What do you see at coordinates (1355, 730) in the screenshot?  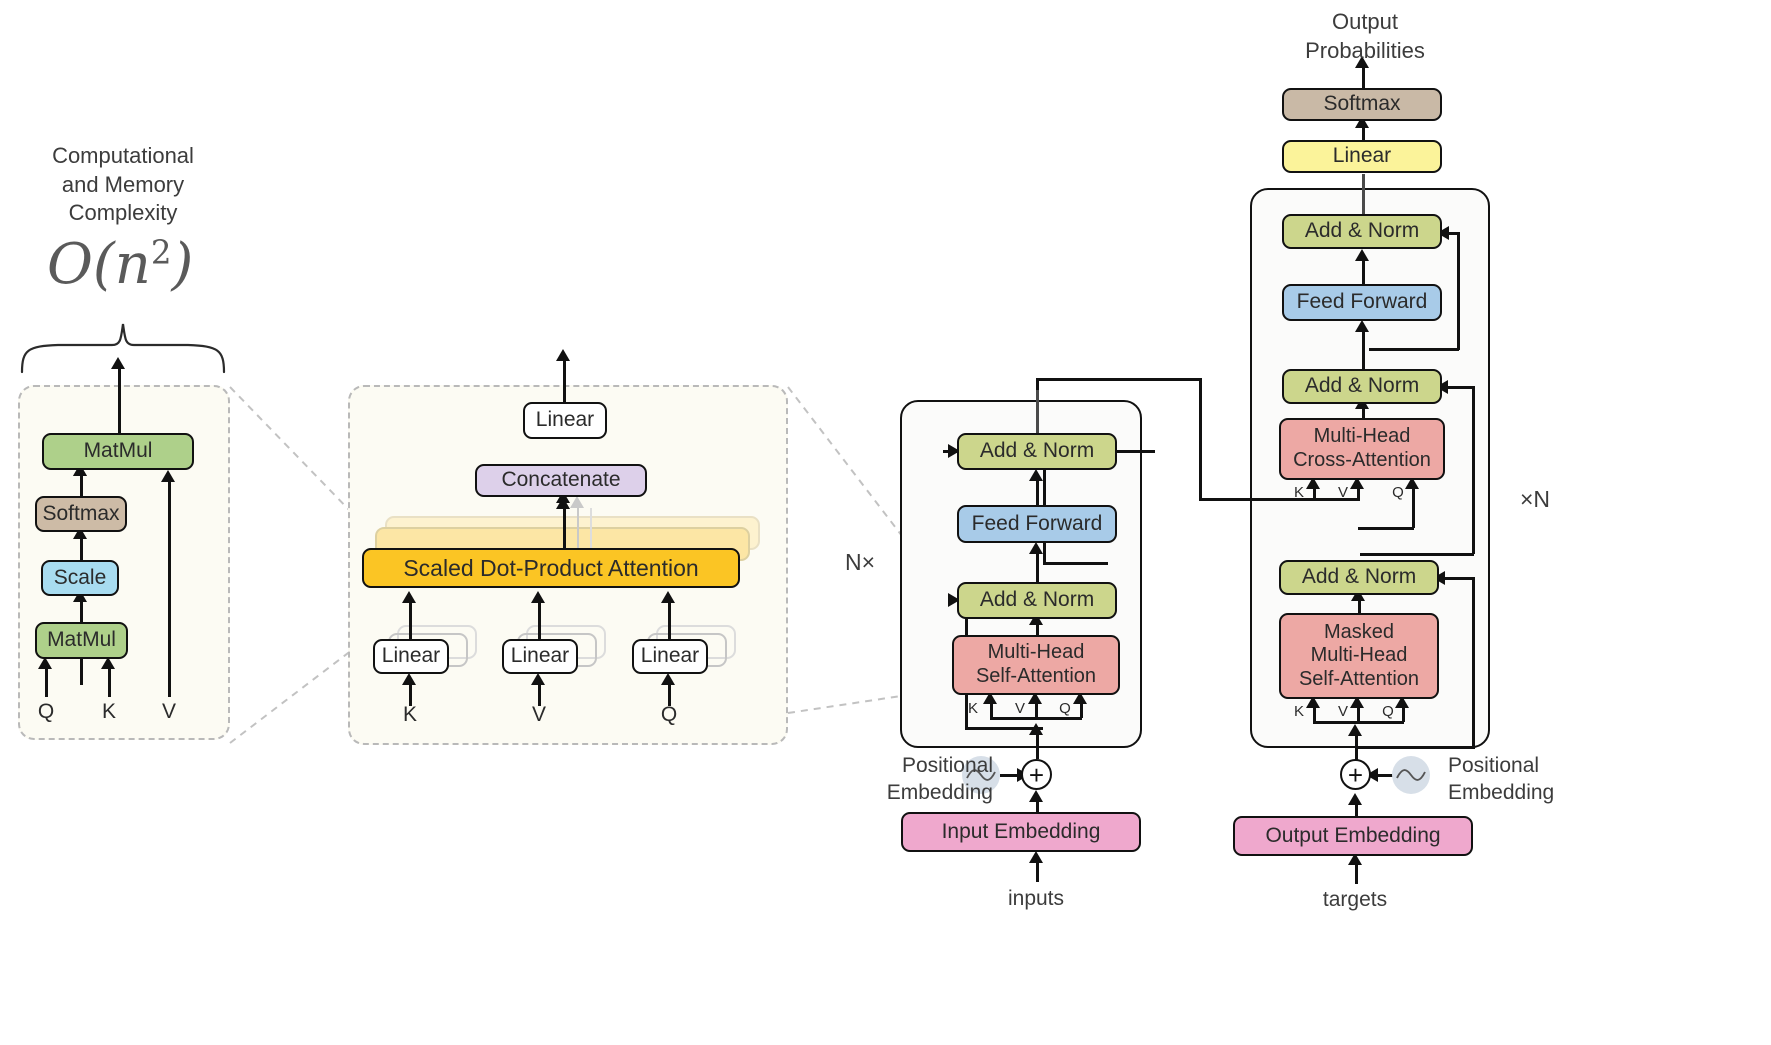 I see `decoder-oplus-to-block-head` at bounding box center [1355, 730].